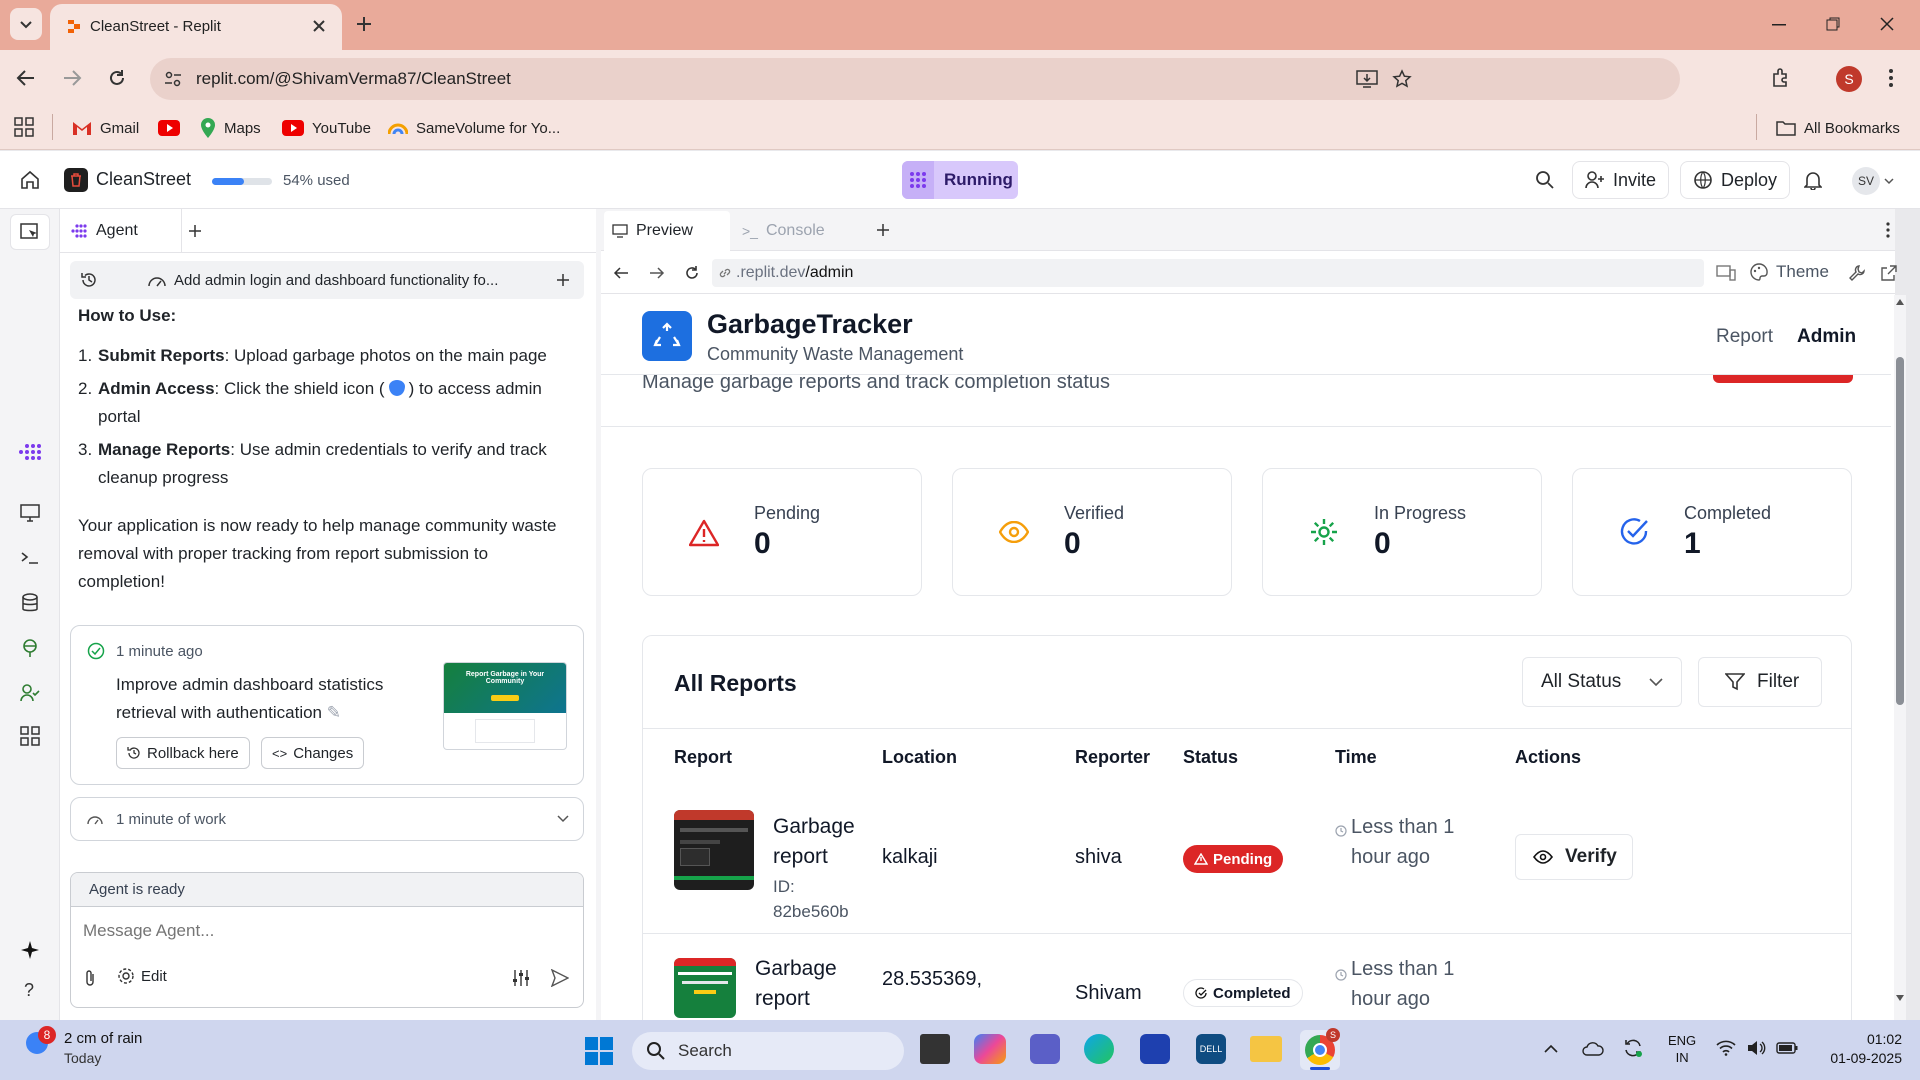 The image size is (1920, 1080). Describe the element at coordinates (30, 180) in the screenshot. I see `home-icon` at that location.